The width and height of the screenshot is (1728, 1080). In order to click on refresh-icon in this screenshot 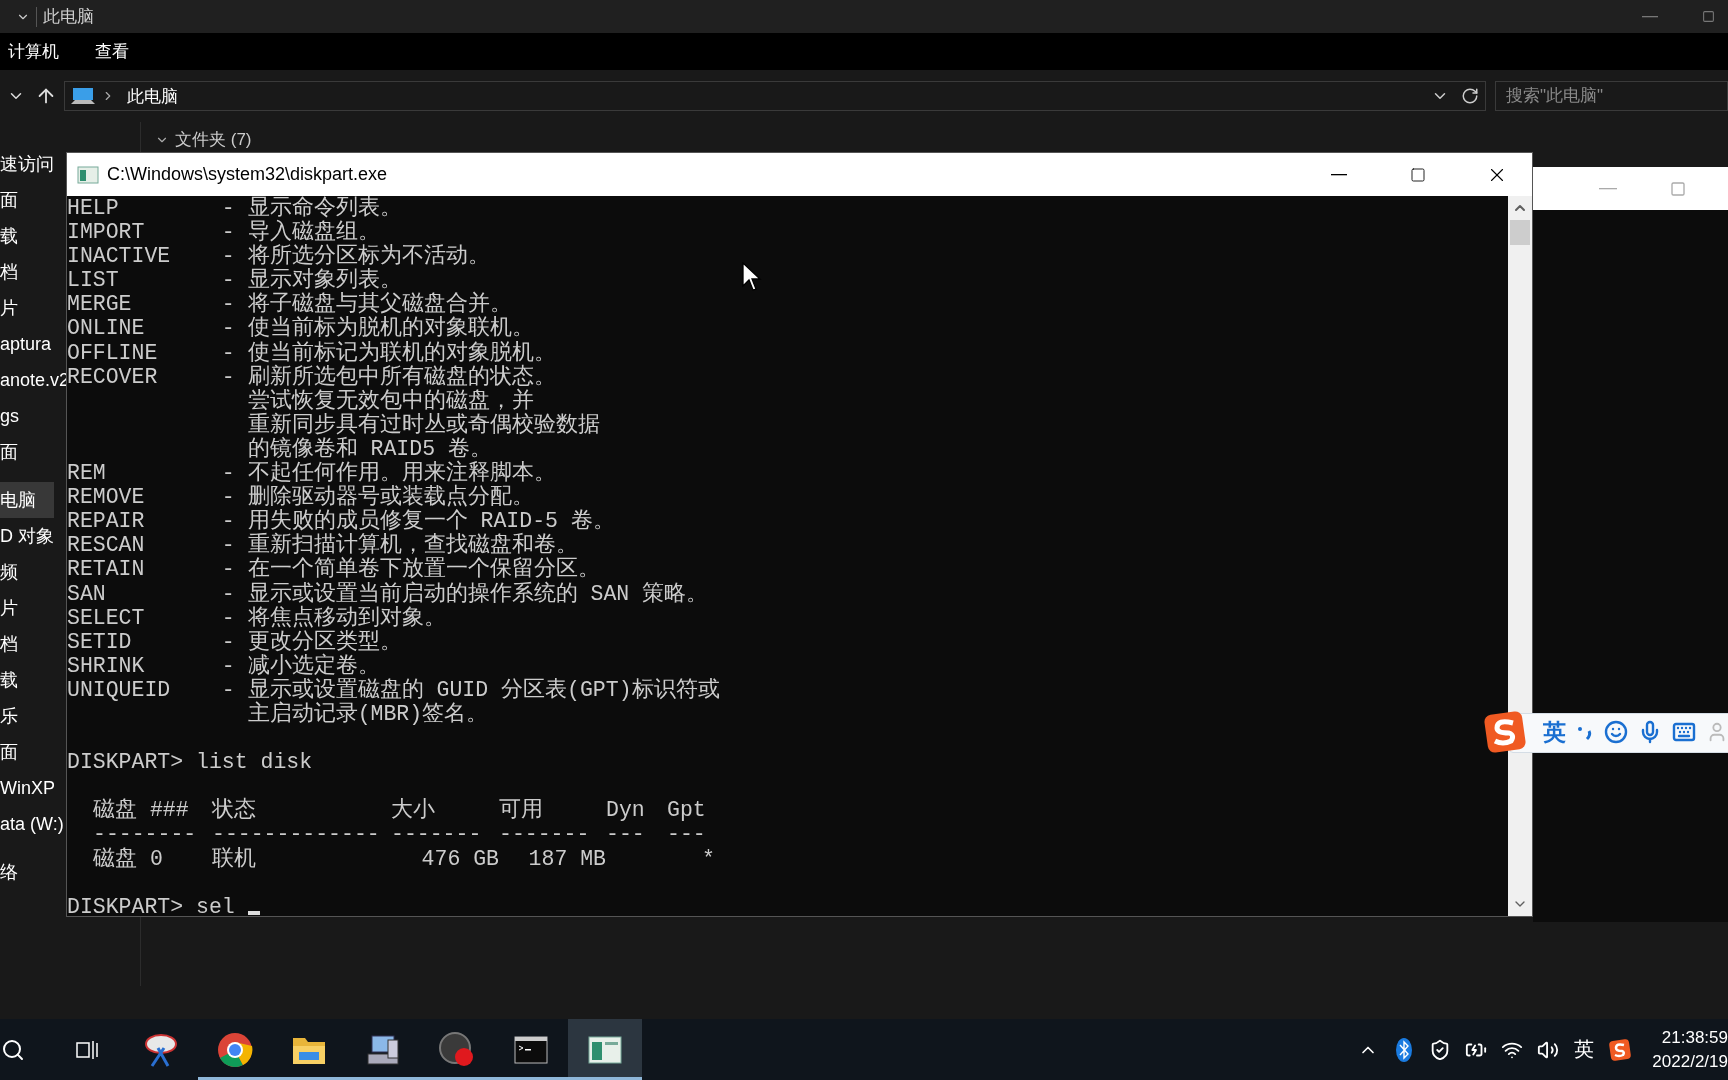, I will do `click(1470, 96)`.